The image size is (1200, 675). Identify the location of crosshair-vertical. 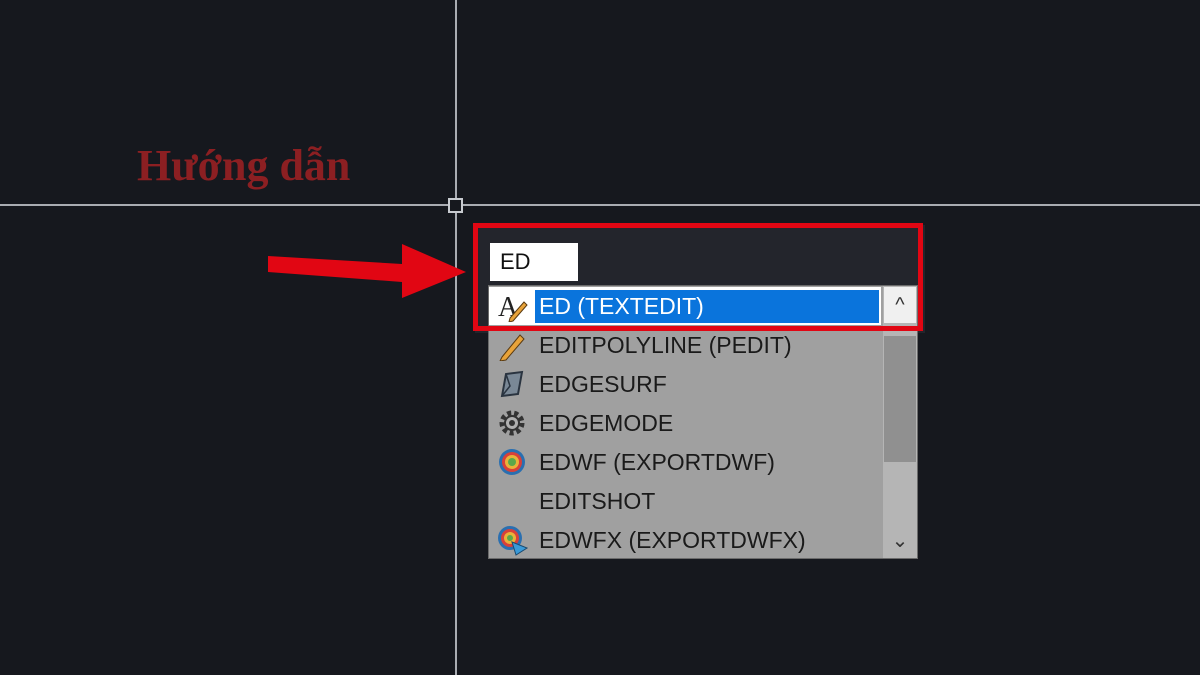
(456, 337).